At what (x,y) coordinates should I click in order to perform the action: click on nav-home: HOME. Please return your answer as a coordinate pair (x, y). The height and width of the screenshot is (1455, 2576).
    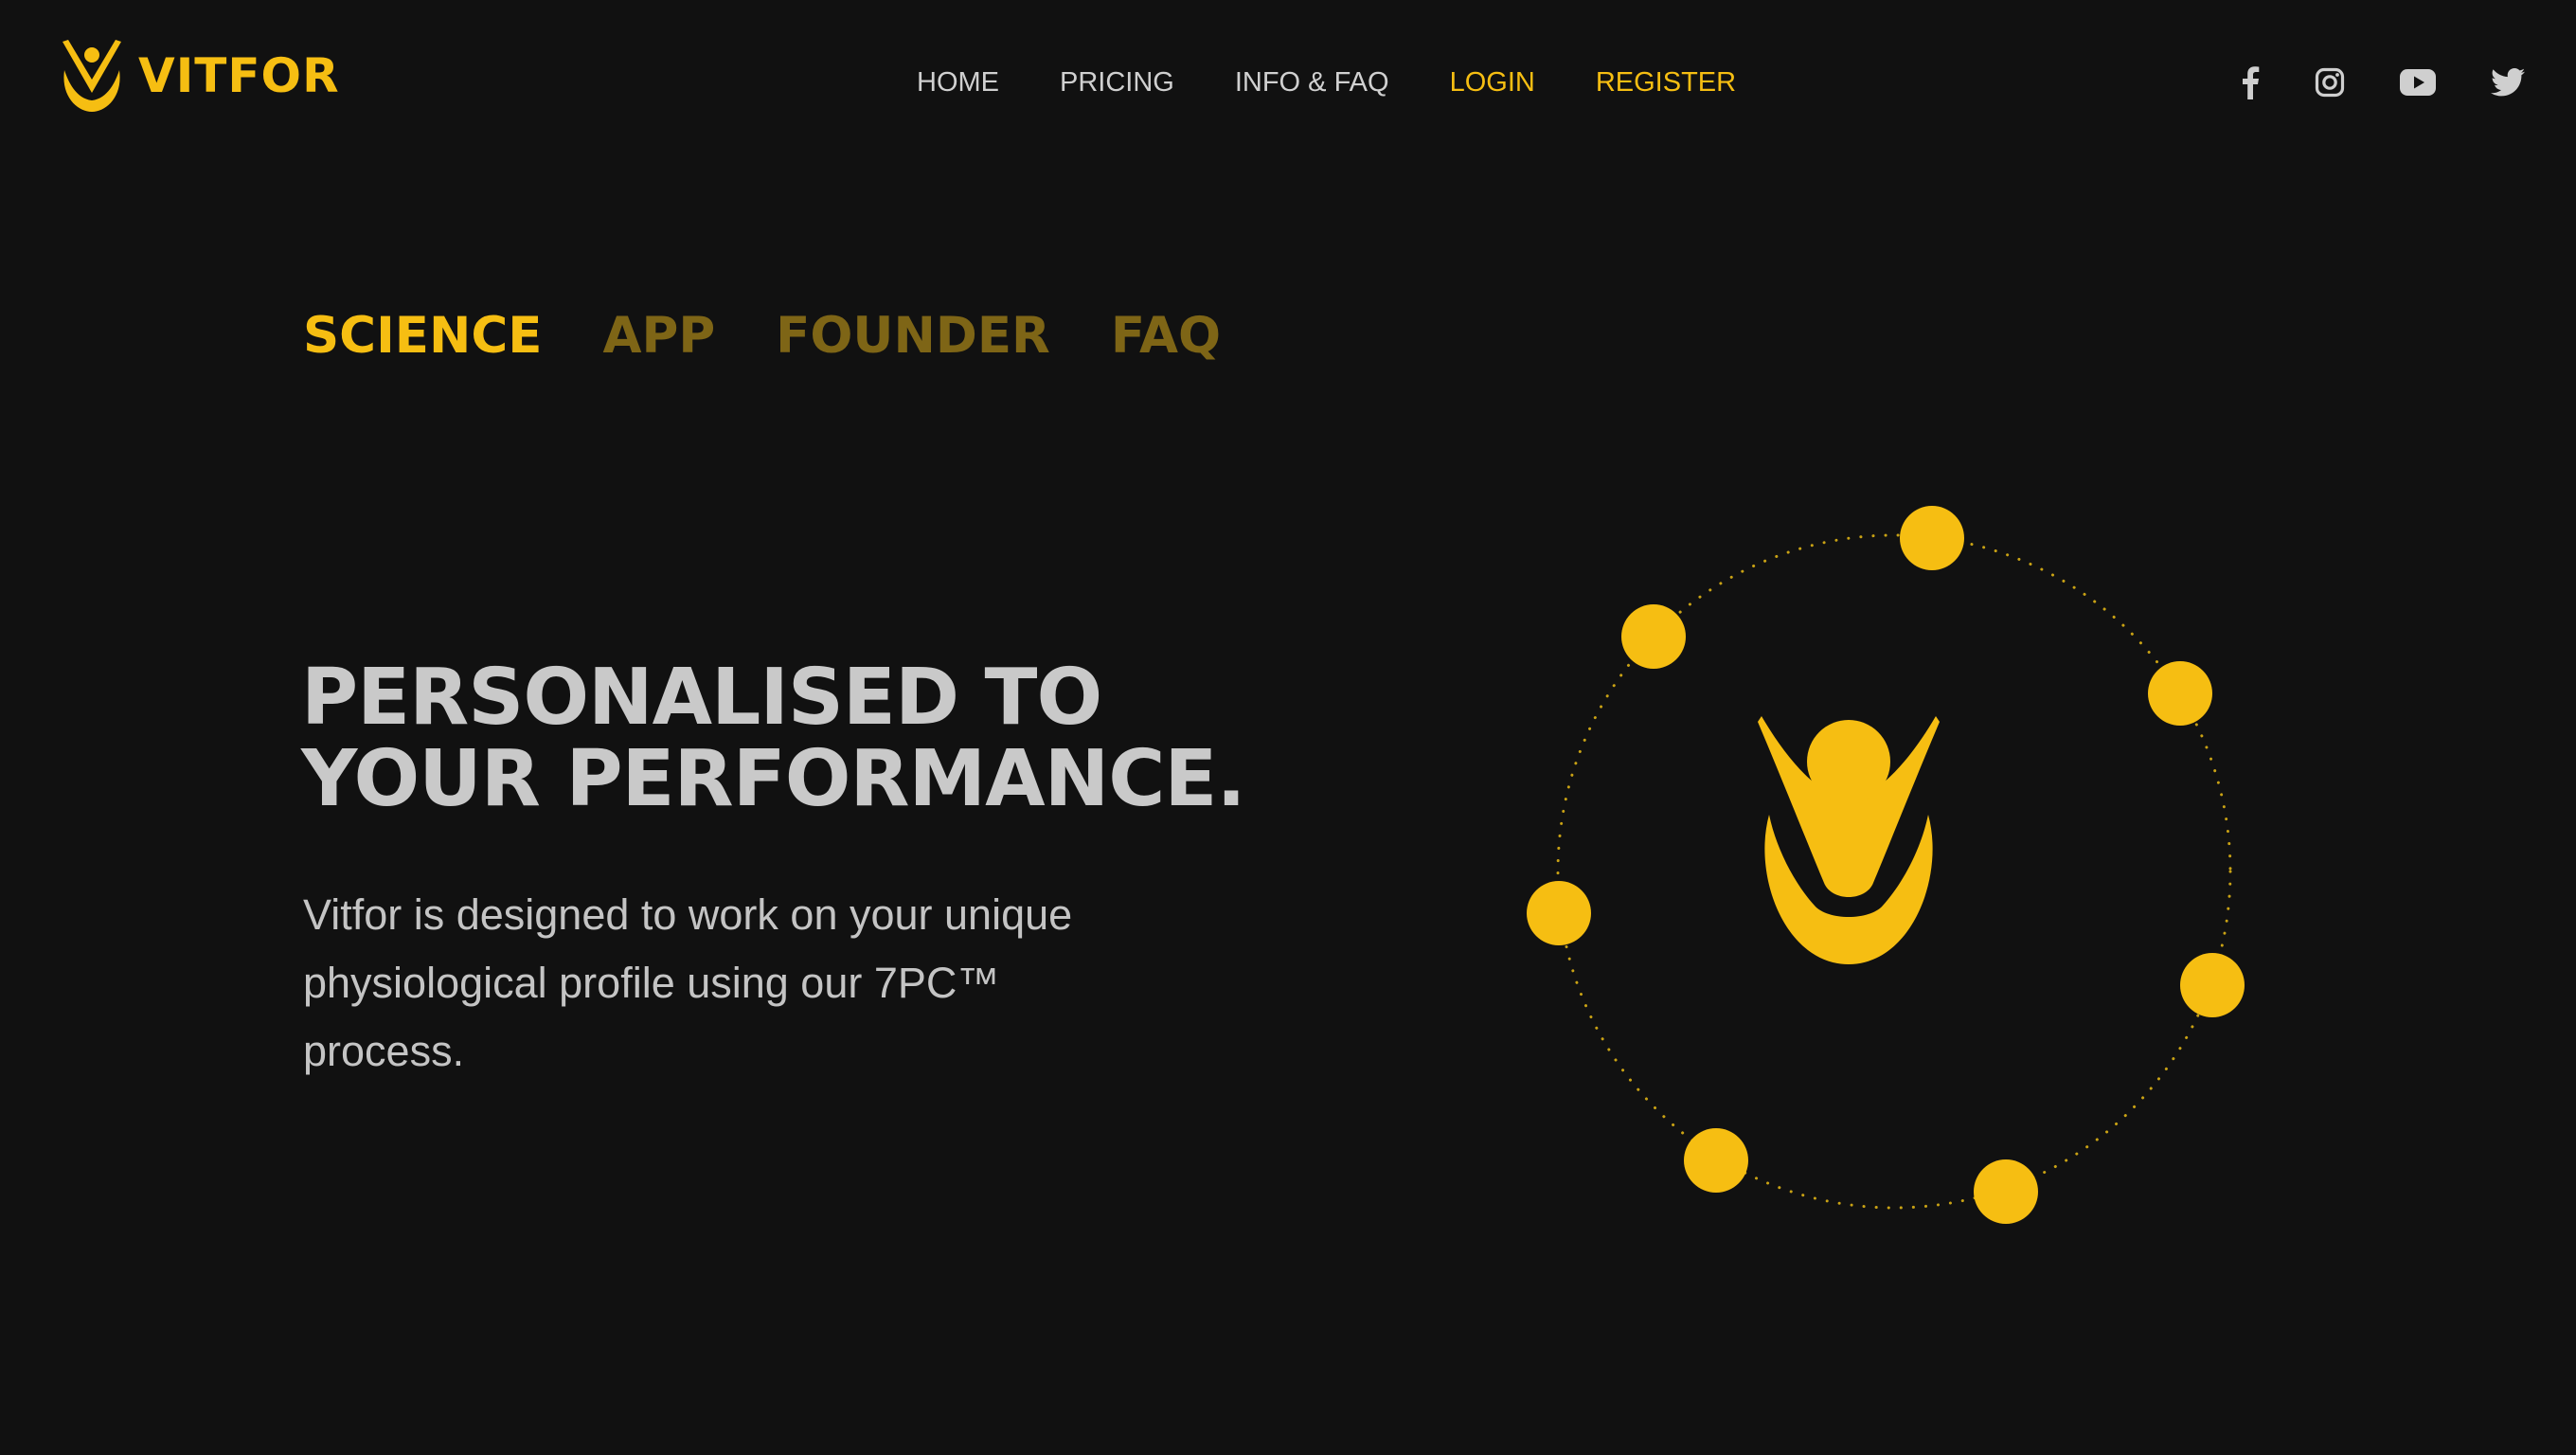
    Looking at the image, I should click on (958, 82).